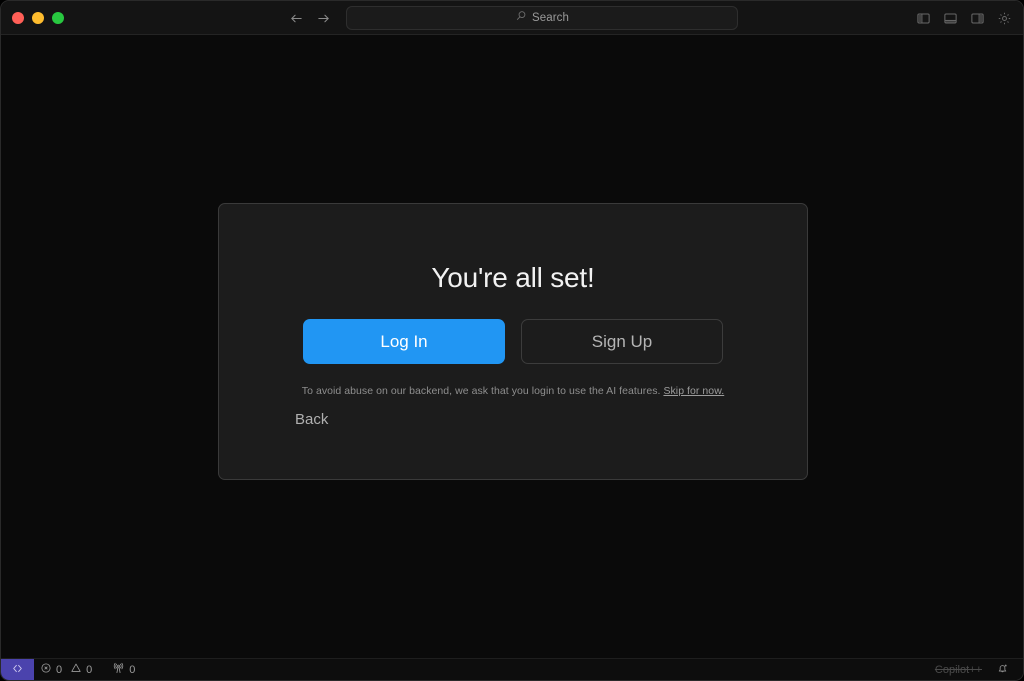 The height and width of the screenshot is (681, 1024). I want to click on skip-for-now-link: Skip for now., so click(693, 391).